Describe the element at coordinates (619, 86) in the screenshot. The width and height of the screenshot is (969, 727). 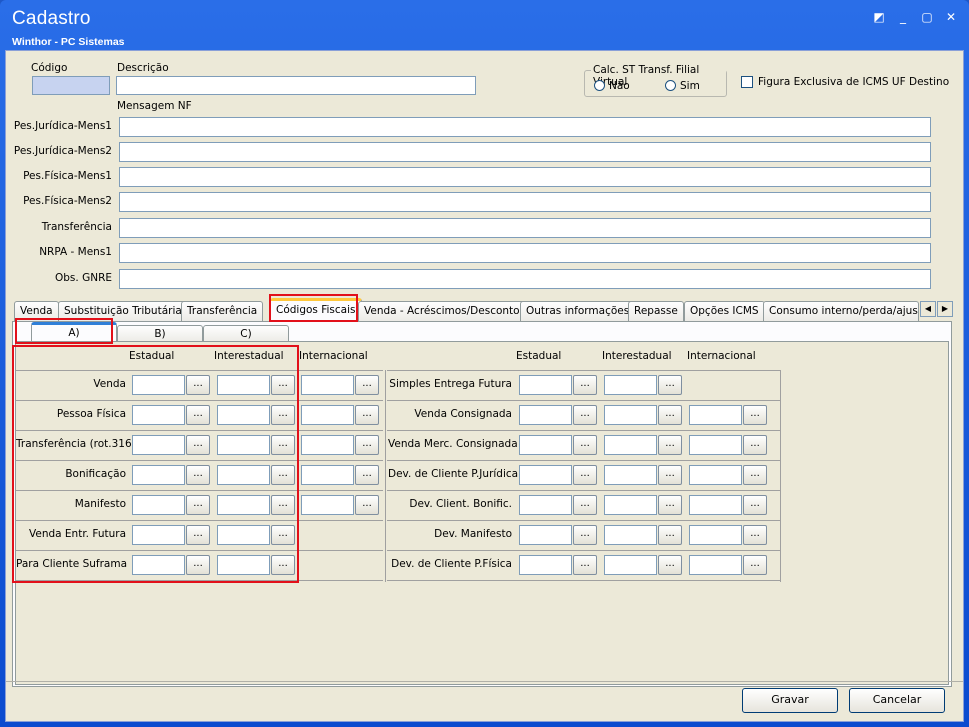
I see `radio-nao-label: Não` at that location.